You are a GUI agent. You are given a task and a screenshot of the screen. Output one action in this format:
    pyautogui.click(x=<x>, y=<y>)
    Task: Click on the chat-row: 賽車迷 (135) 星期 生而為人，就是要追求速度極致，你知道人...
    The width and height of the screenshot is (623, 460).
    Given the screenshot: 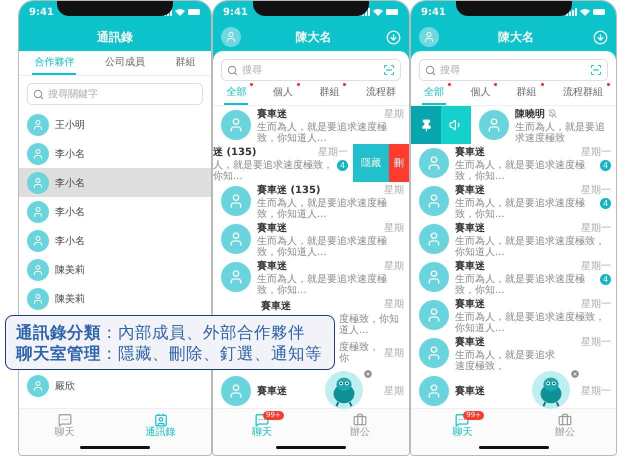 What is the action you would take?
    pyautogui.click(x=311, y=201)
    